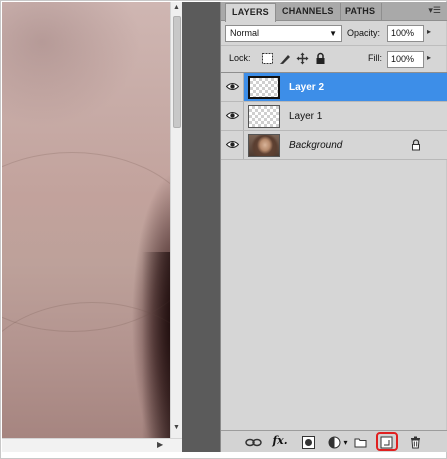 The image size is (447, 459). I want to click on lock-position-icon, so click(302, 58).